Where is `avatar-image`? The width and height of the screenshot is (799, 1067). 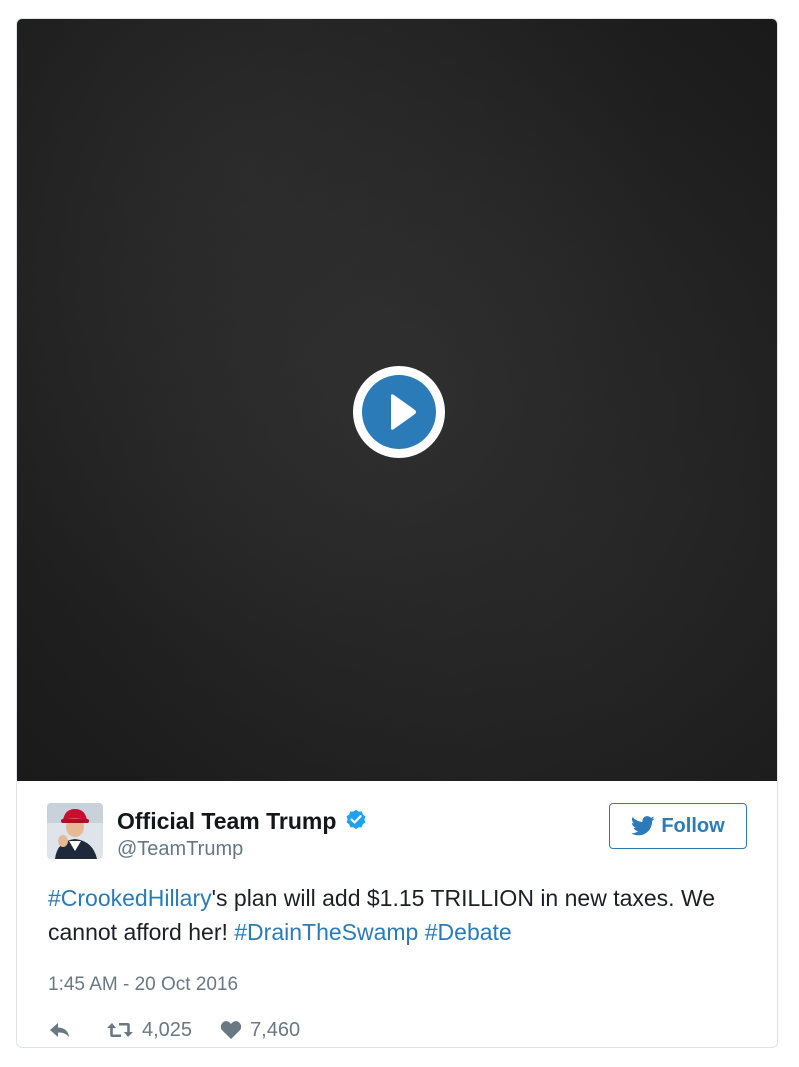
avatar-image is located at coordinates (75, 831).